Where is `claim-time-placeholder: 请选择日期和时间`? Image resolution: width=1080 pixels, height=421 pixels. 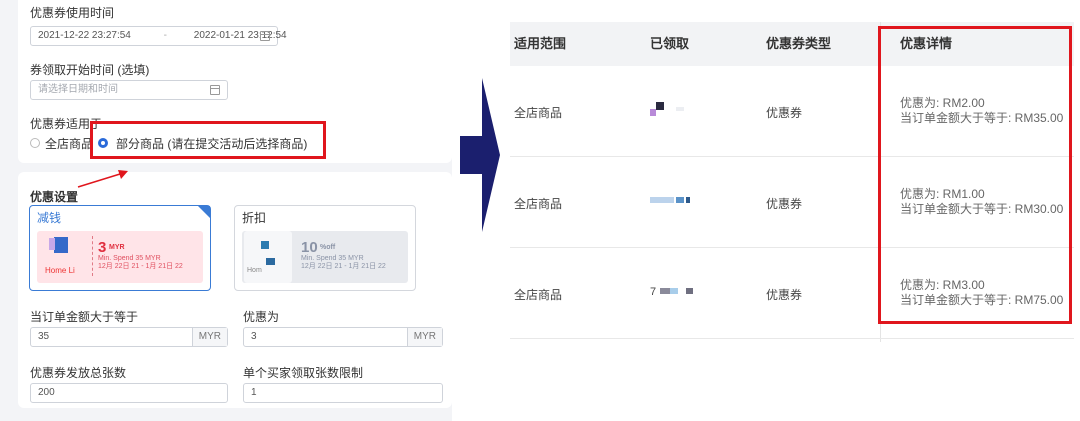
claim-time-placeholder: 请选择日期和时间 is located at coordinates (78, 89).